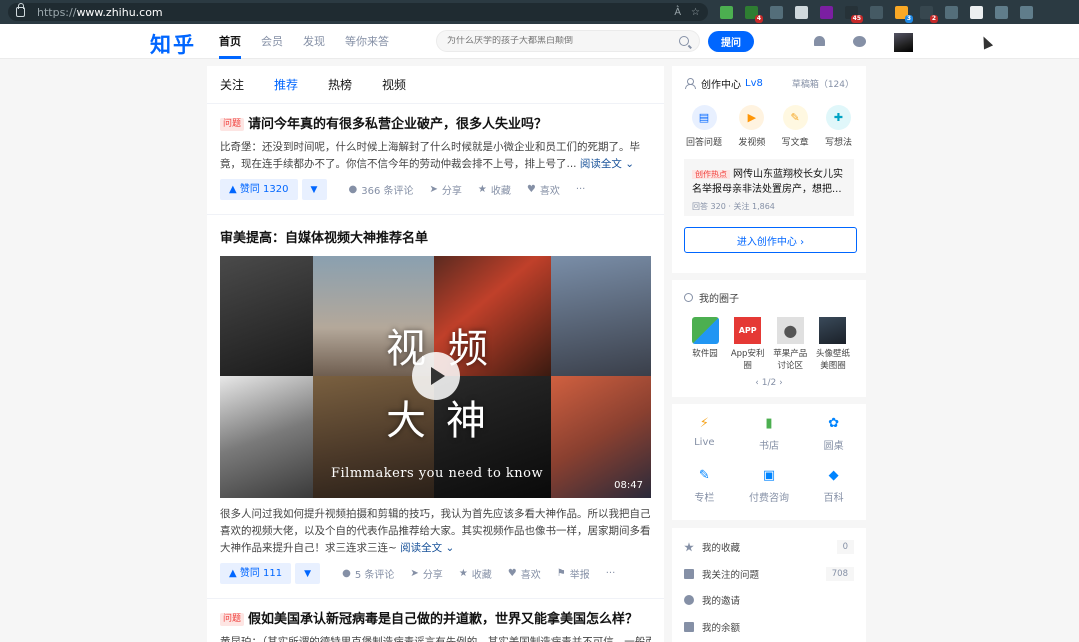 This screenshot has height=642, width=1079. What do you see at coordinates (819, 41) in the screenshot?
I see `bell-icon` at bounding box center [819, 41].